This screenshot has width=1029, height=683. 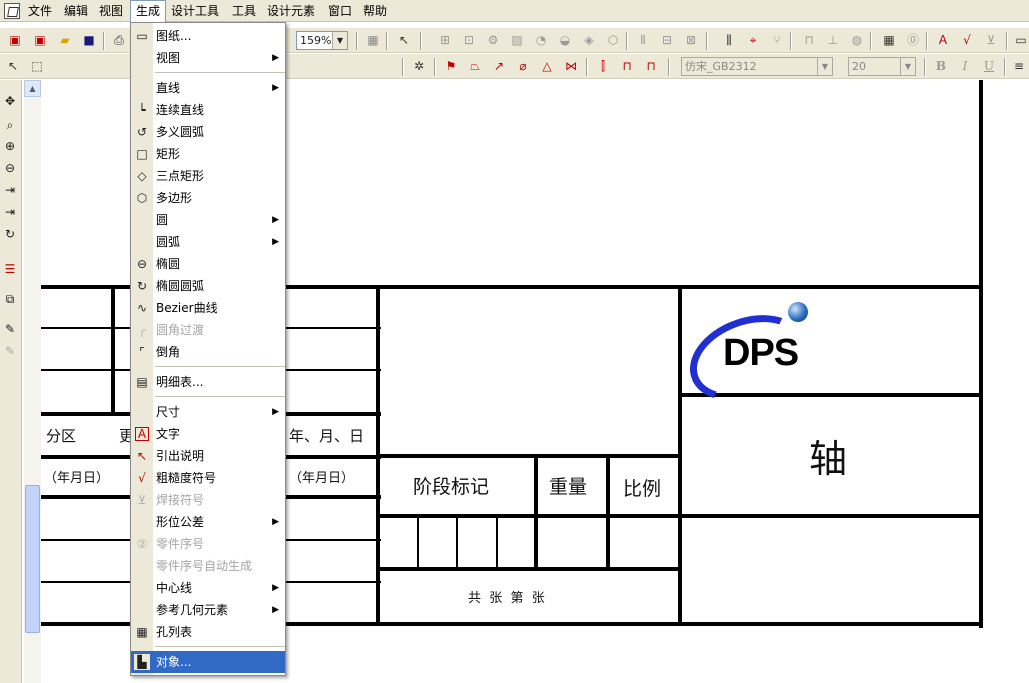 What do you see at coordinates (208, 242) in the screenshot?
I see `menu-item-arc: 圆弧 ▶` at bounding box center [208, 242].